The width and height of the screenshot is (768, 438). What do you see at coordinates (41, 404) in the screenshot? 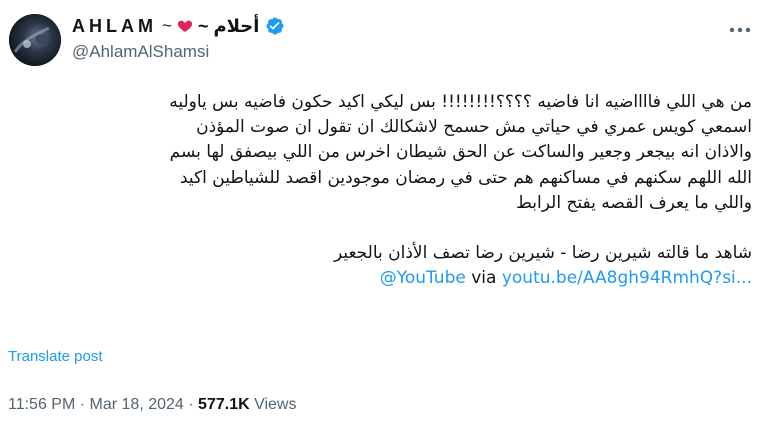
I see `tweet-time: 11:56 PM` at bounding box center [41, 404].